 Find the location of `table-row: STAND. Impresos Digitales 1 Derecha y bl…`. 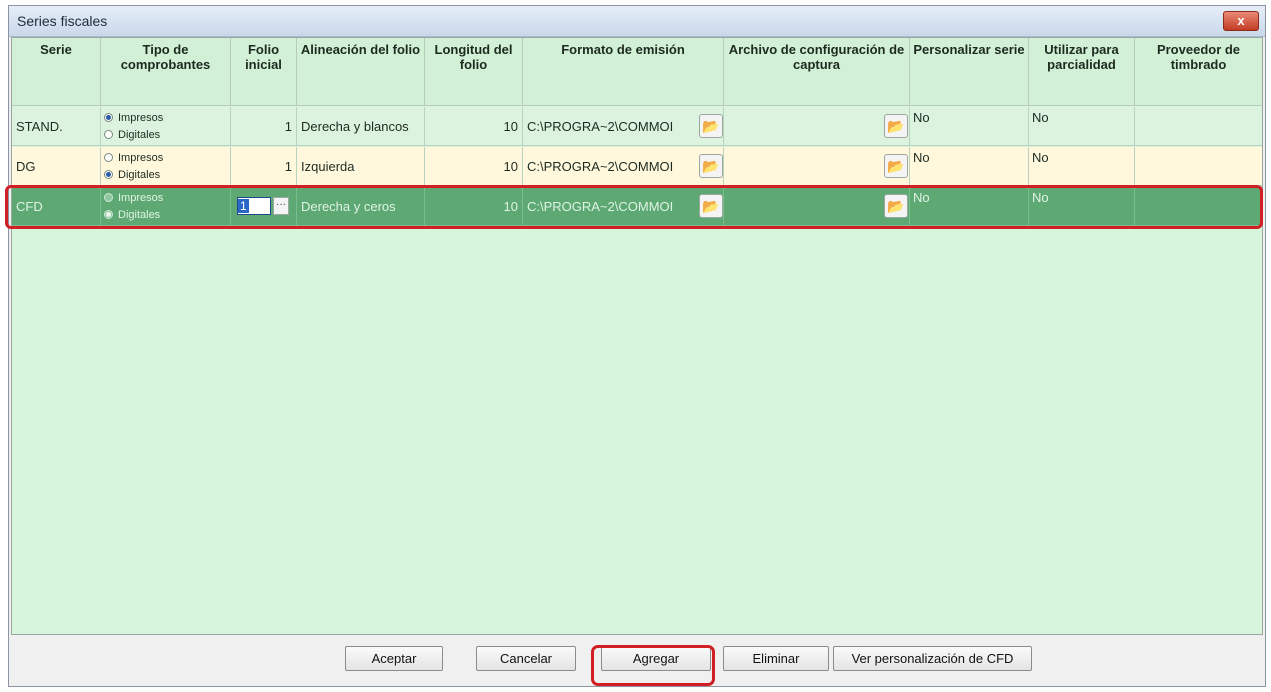

table-row: STAND. Impresos Digitales 1 Derecha y bl… is located at coordinates (637, 126).